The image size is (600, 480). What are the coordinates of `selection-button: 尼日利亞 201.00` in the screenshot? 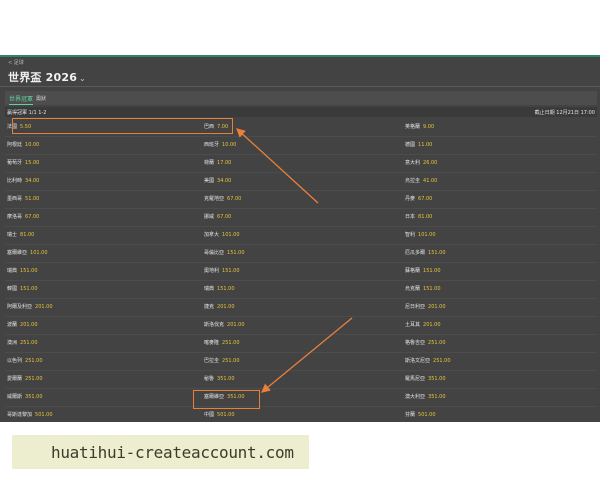 It's located at (425, 307).